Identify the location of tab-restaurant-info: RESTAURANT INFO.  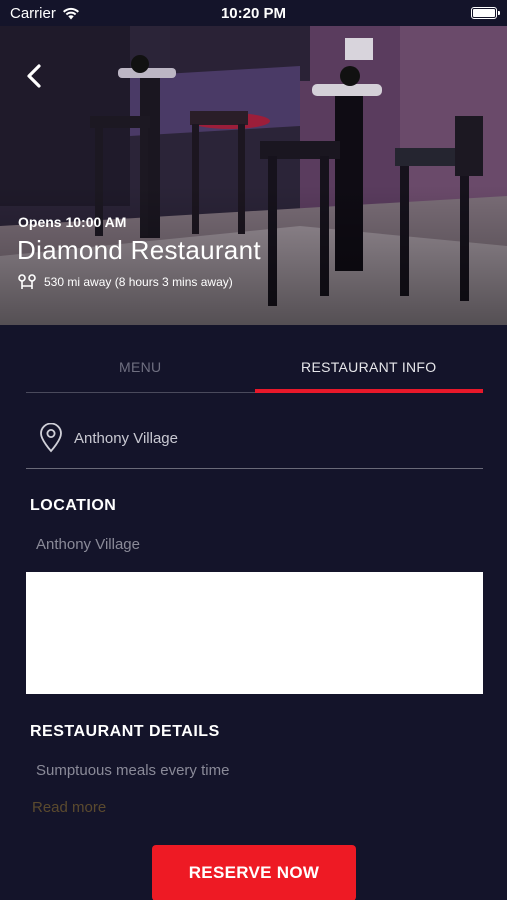
(369, 370).